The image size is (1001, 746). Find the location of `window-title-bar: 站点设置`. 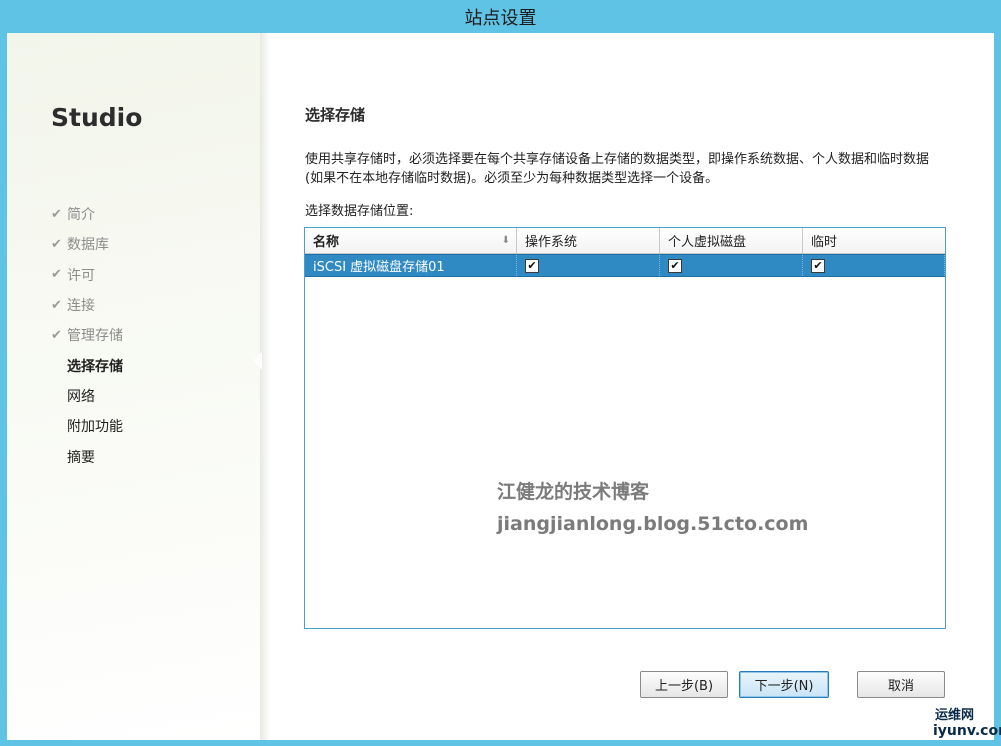

window-title-bar: 站点设置 is located at coordinates (500, 16).